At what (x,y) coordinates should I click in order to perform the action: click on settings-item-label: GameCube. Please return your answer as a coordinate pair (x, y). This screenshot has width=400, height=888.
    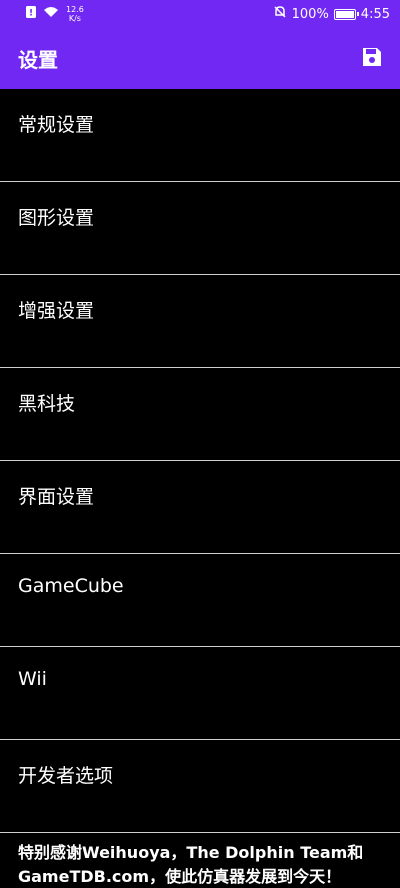
    Looking at the image, I should click on (71, 586).